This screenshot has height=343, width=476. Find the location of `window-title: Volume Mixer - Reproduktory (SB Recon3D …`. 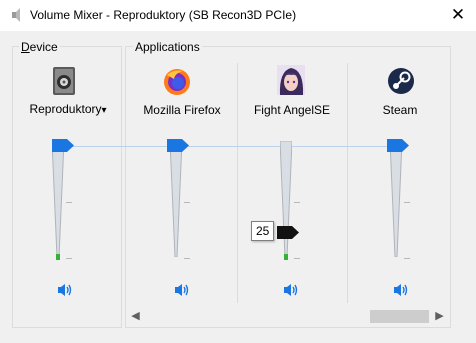

window-title: Volume Mixer - Reproduktory (SB Recon3D … is located at coordinates (163, 15).